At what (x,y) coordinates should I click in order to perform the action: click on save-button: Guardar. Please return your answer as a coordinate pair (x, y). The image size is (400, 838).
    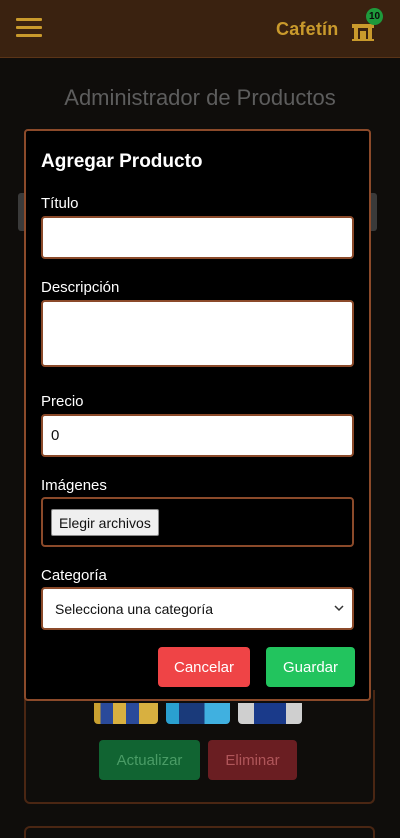
    Looking at the image, I should click on (310, 667).